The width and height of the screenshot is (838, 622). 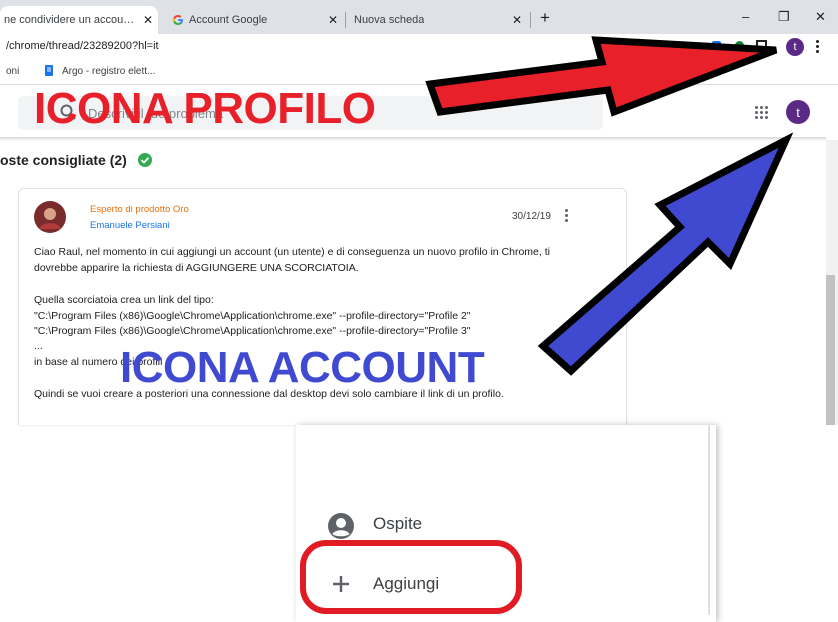 I want to click on callout-account-icon: ICONA ACCOUNT, so click(x=302, y=367).